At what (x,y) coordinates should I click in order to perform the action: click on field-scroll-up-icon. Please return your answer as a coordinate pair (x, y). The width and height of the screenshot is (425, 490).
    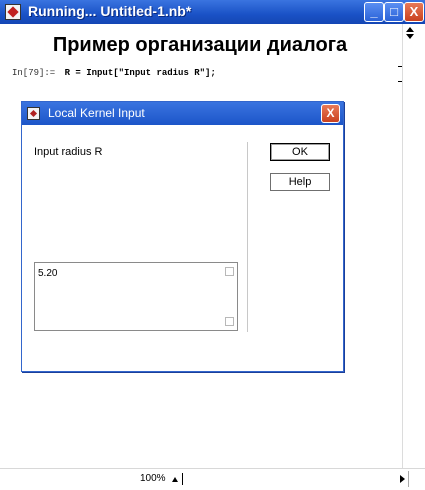
    Looking at the image, I should click on (229, 271).